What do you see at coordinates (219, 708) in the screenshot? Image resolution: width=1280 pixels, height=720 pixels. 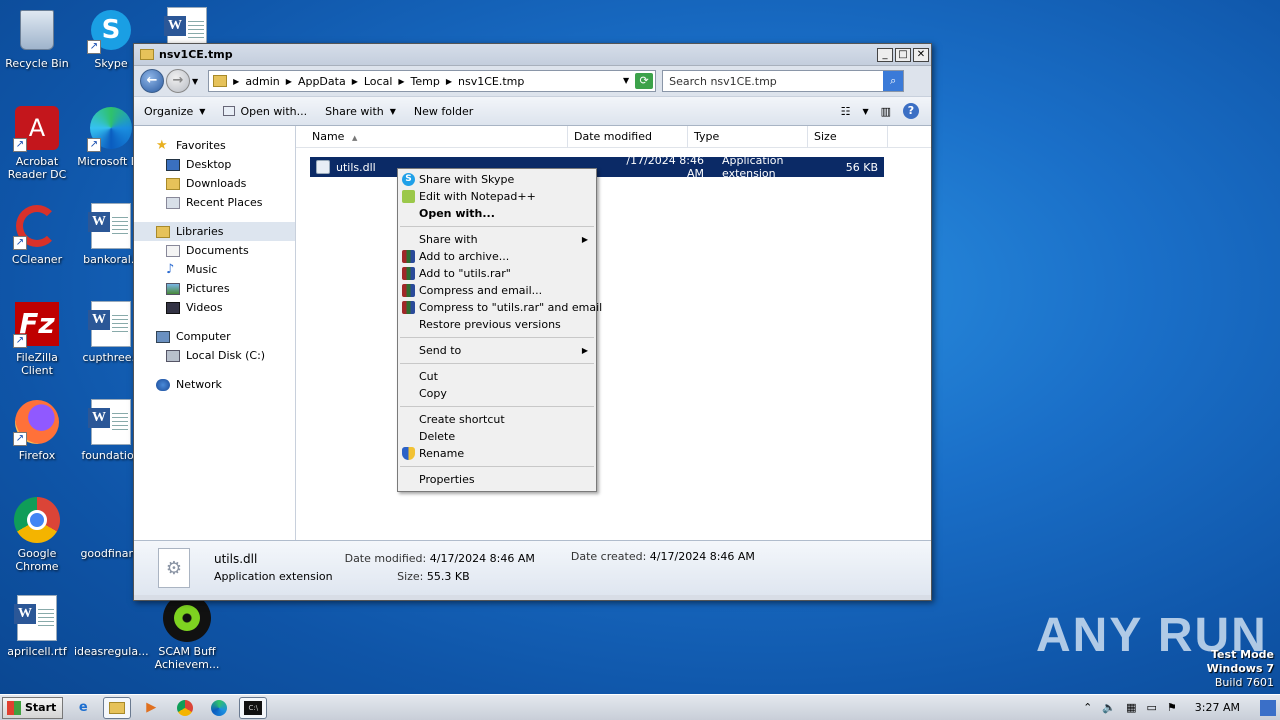 I see `taskbar-edge` at bounding box center [219, 708].